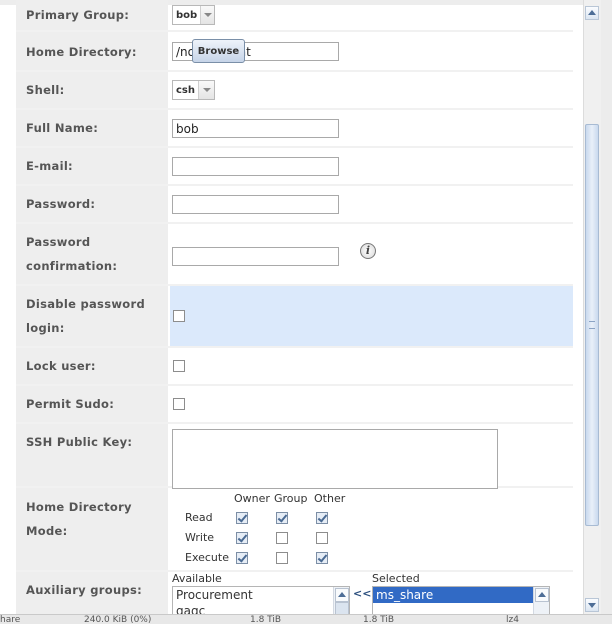  Describe the element at coordinates (200, 537) in the screenshot. I see `mode-row-write-label: Write` at that location.